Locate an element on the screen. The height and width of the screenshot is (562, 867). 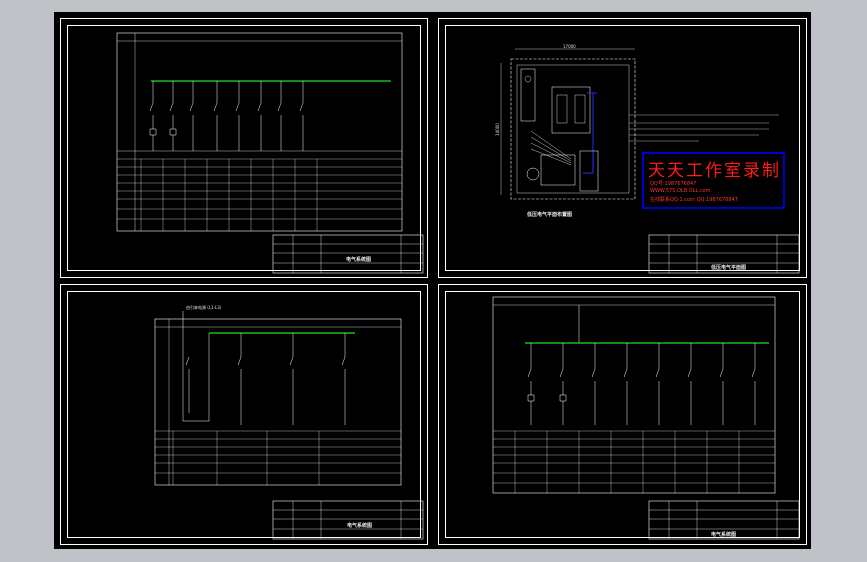
floor-plan-drawing is located at coordinates (650, 161).